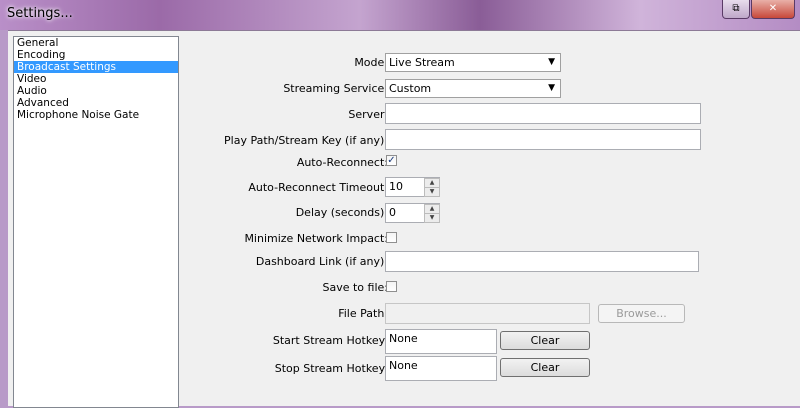  I want to click on start-stream-hotkey-label: Start Stream Hotkey:, so click(330, 340).